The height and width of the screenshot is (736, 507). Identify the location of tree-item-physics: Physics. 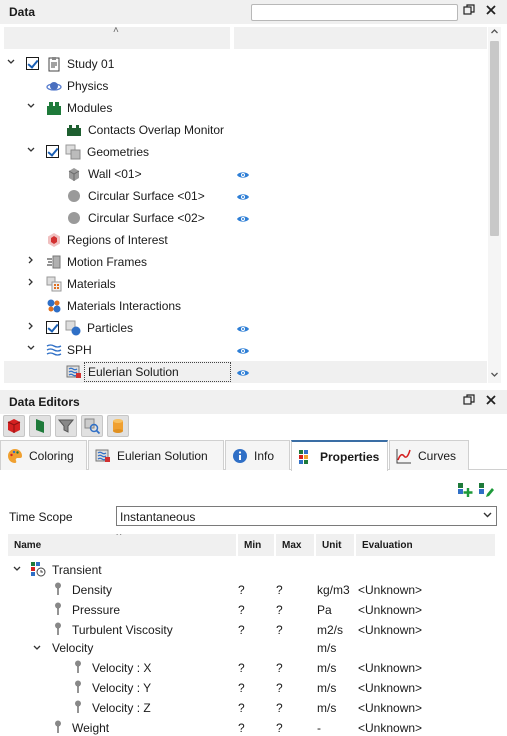
(245, 86).